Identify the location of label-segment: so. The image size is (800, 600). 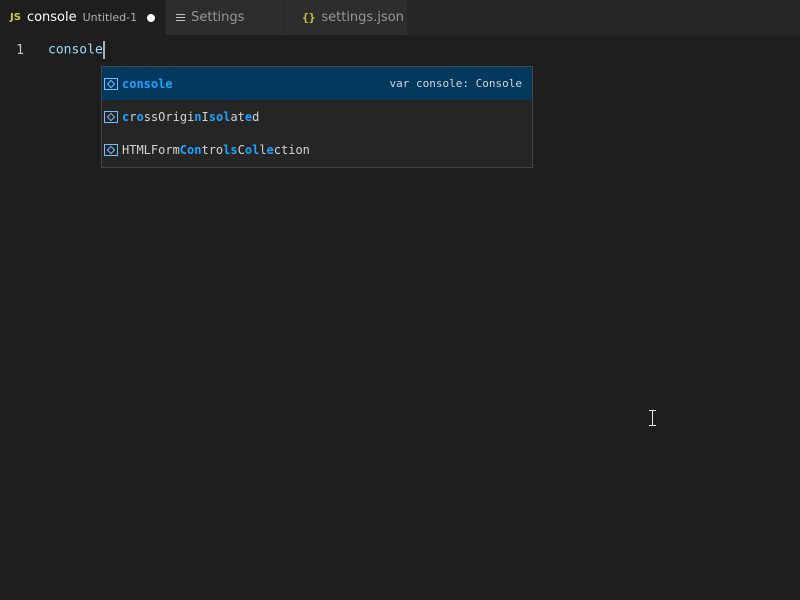
(216, 116).